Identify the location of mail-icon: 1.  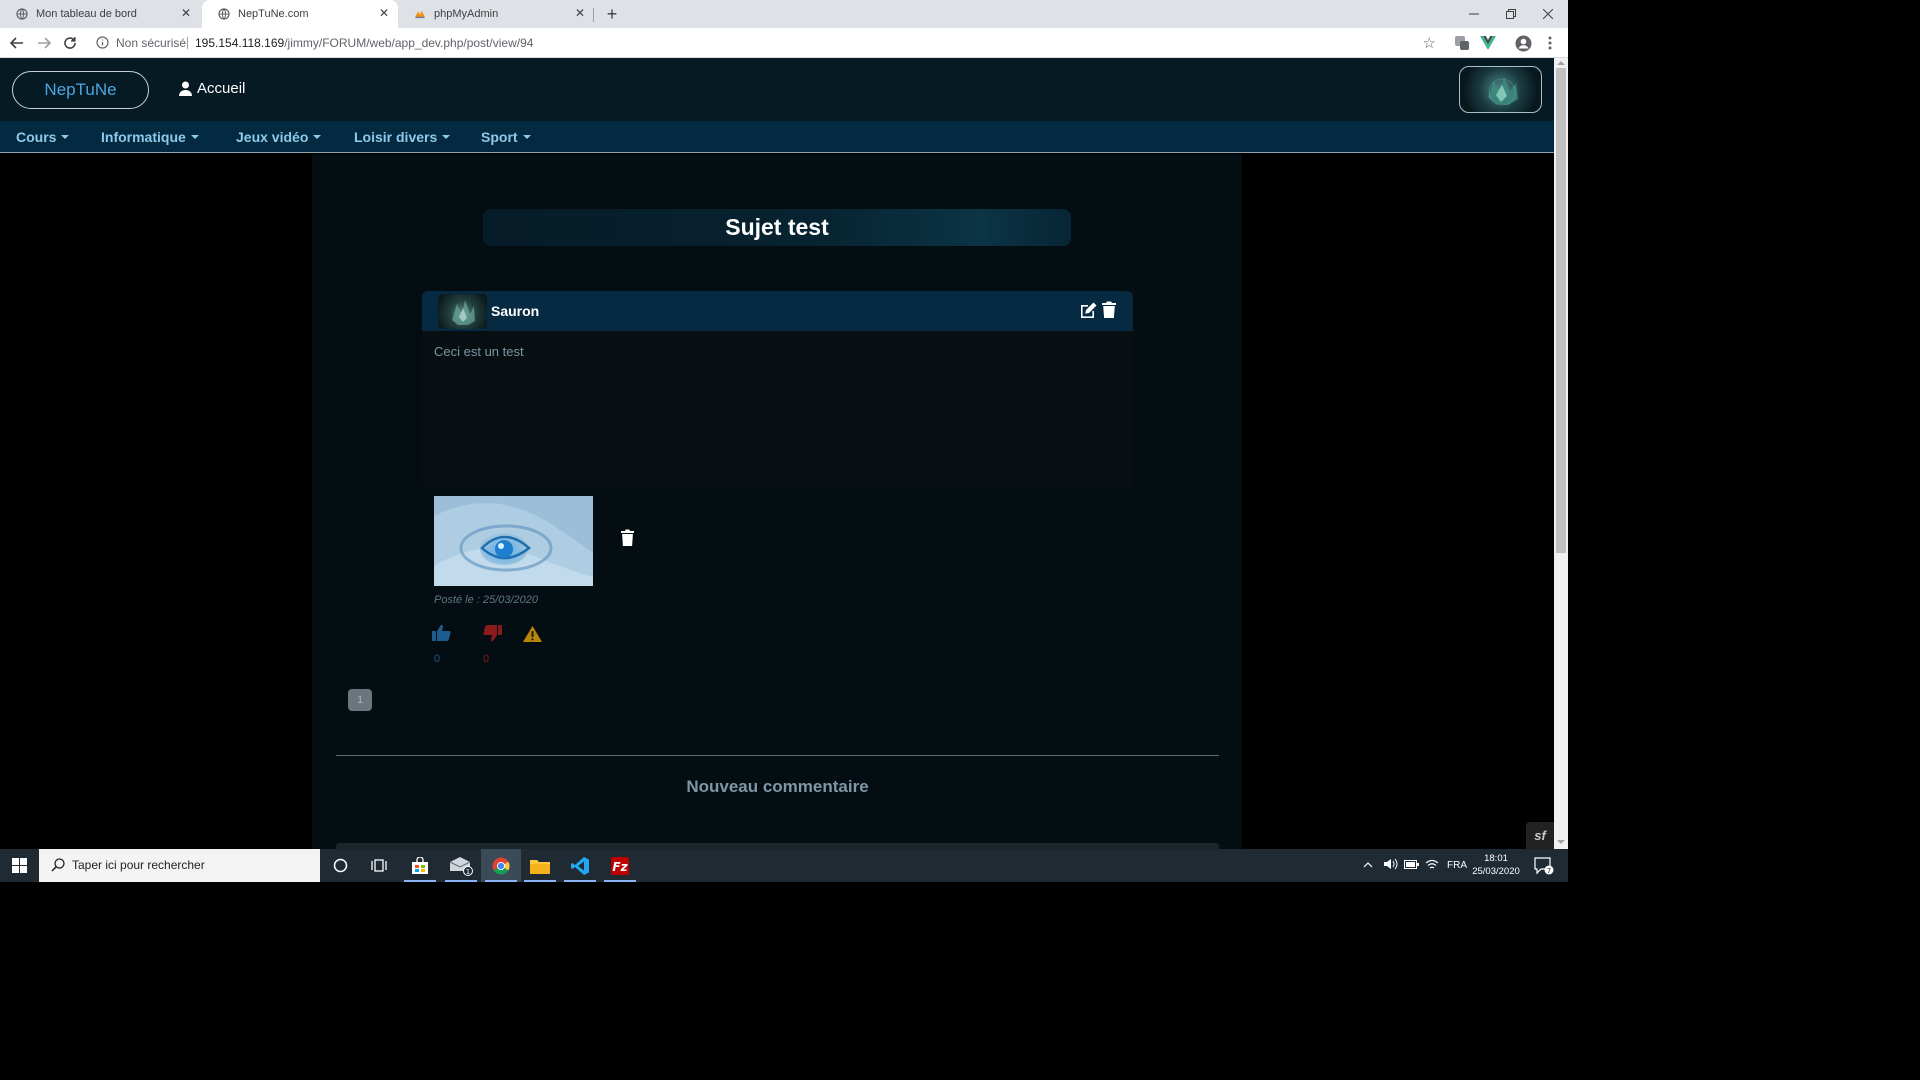
(461, 866).